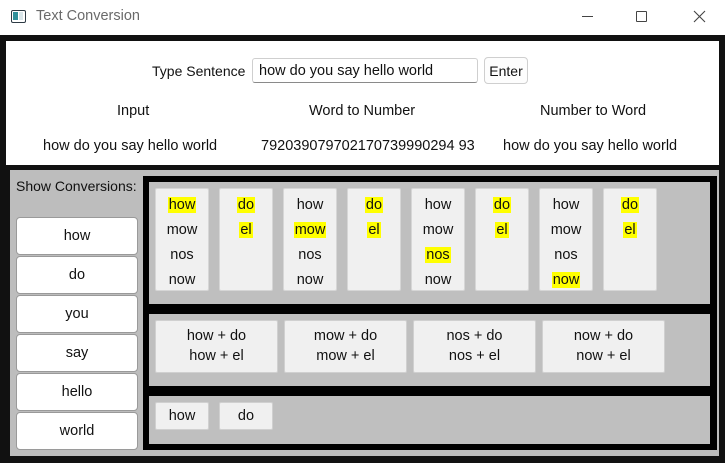 The width and height of the screenshot is (725, 463). I want to click on combination-line: nos + do, so click(474, 336).